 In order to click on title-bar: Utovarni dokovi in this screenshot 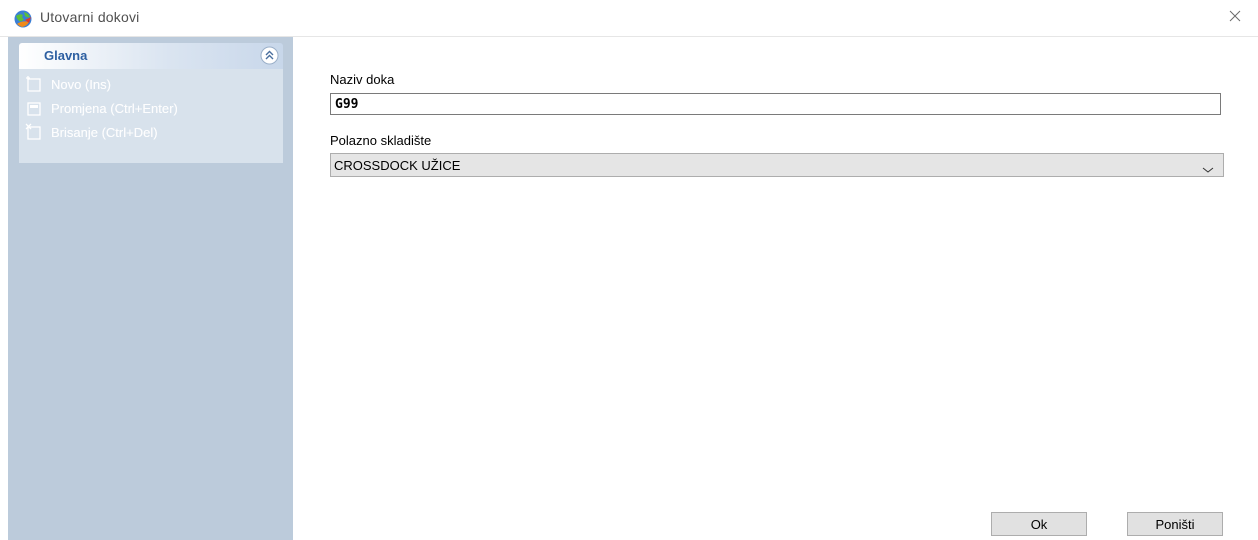, I will do `click(629, 18)`.